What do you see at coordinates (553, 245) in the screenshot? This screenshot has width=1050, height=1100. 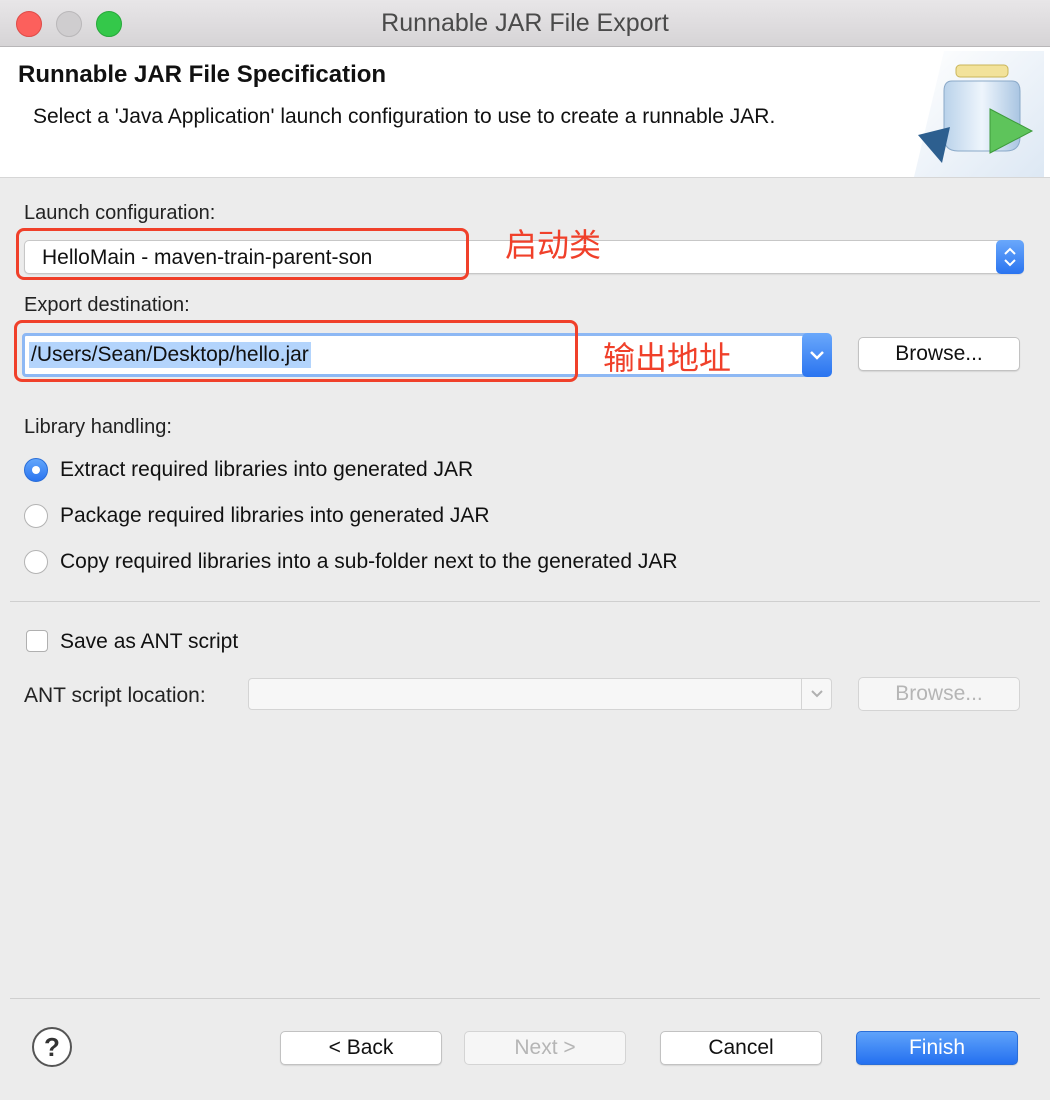 I see `launch-annotation: 启动类` at bounding box center [553, 245].